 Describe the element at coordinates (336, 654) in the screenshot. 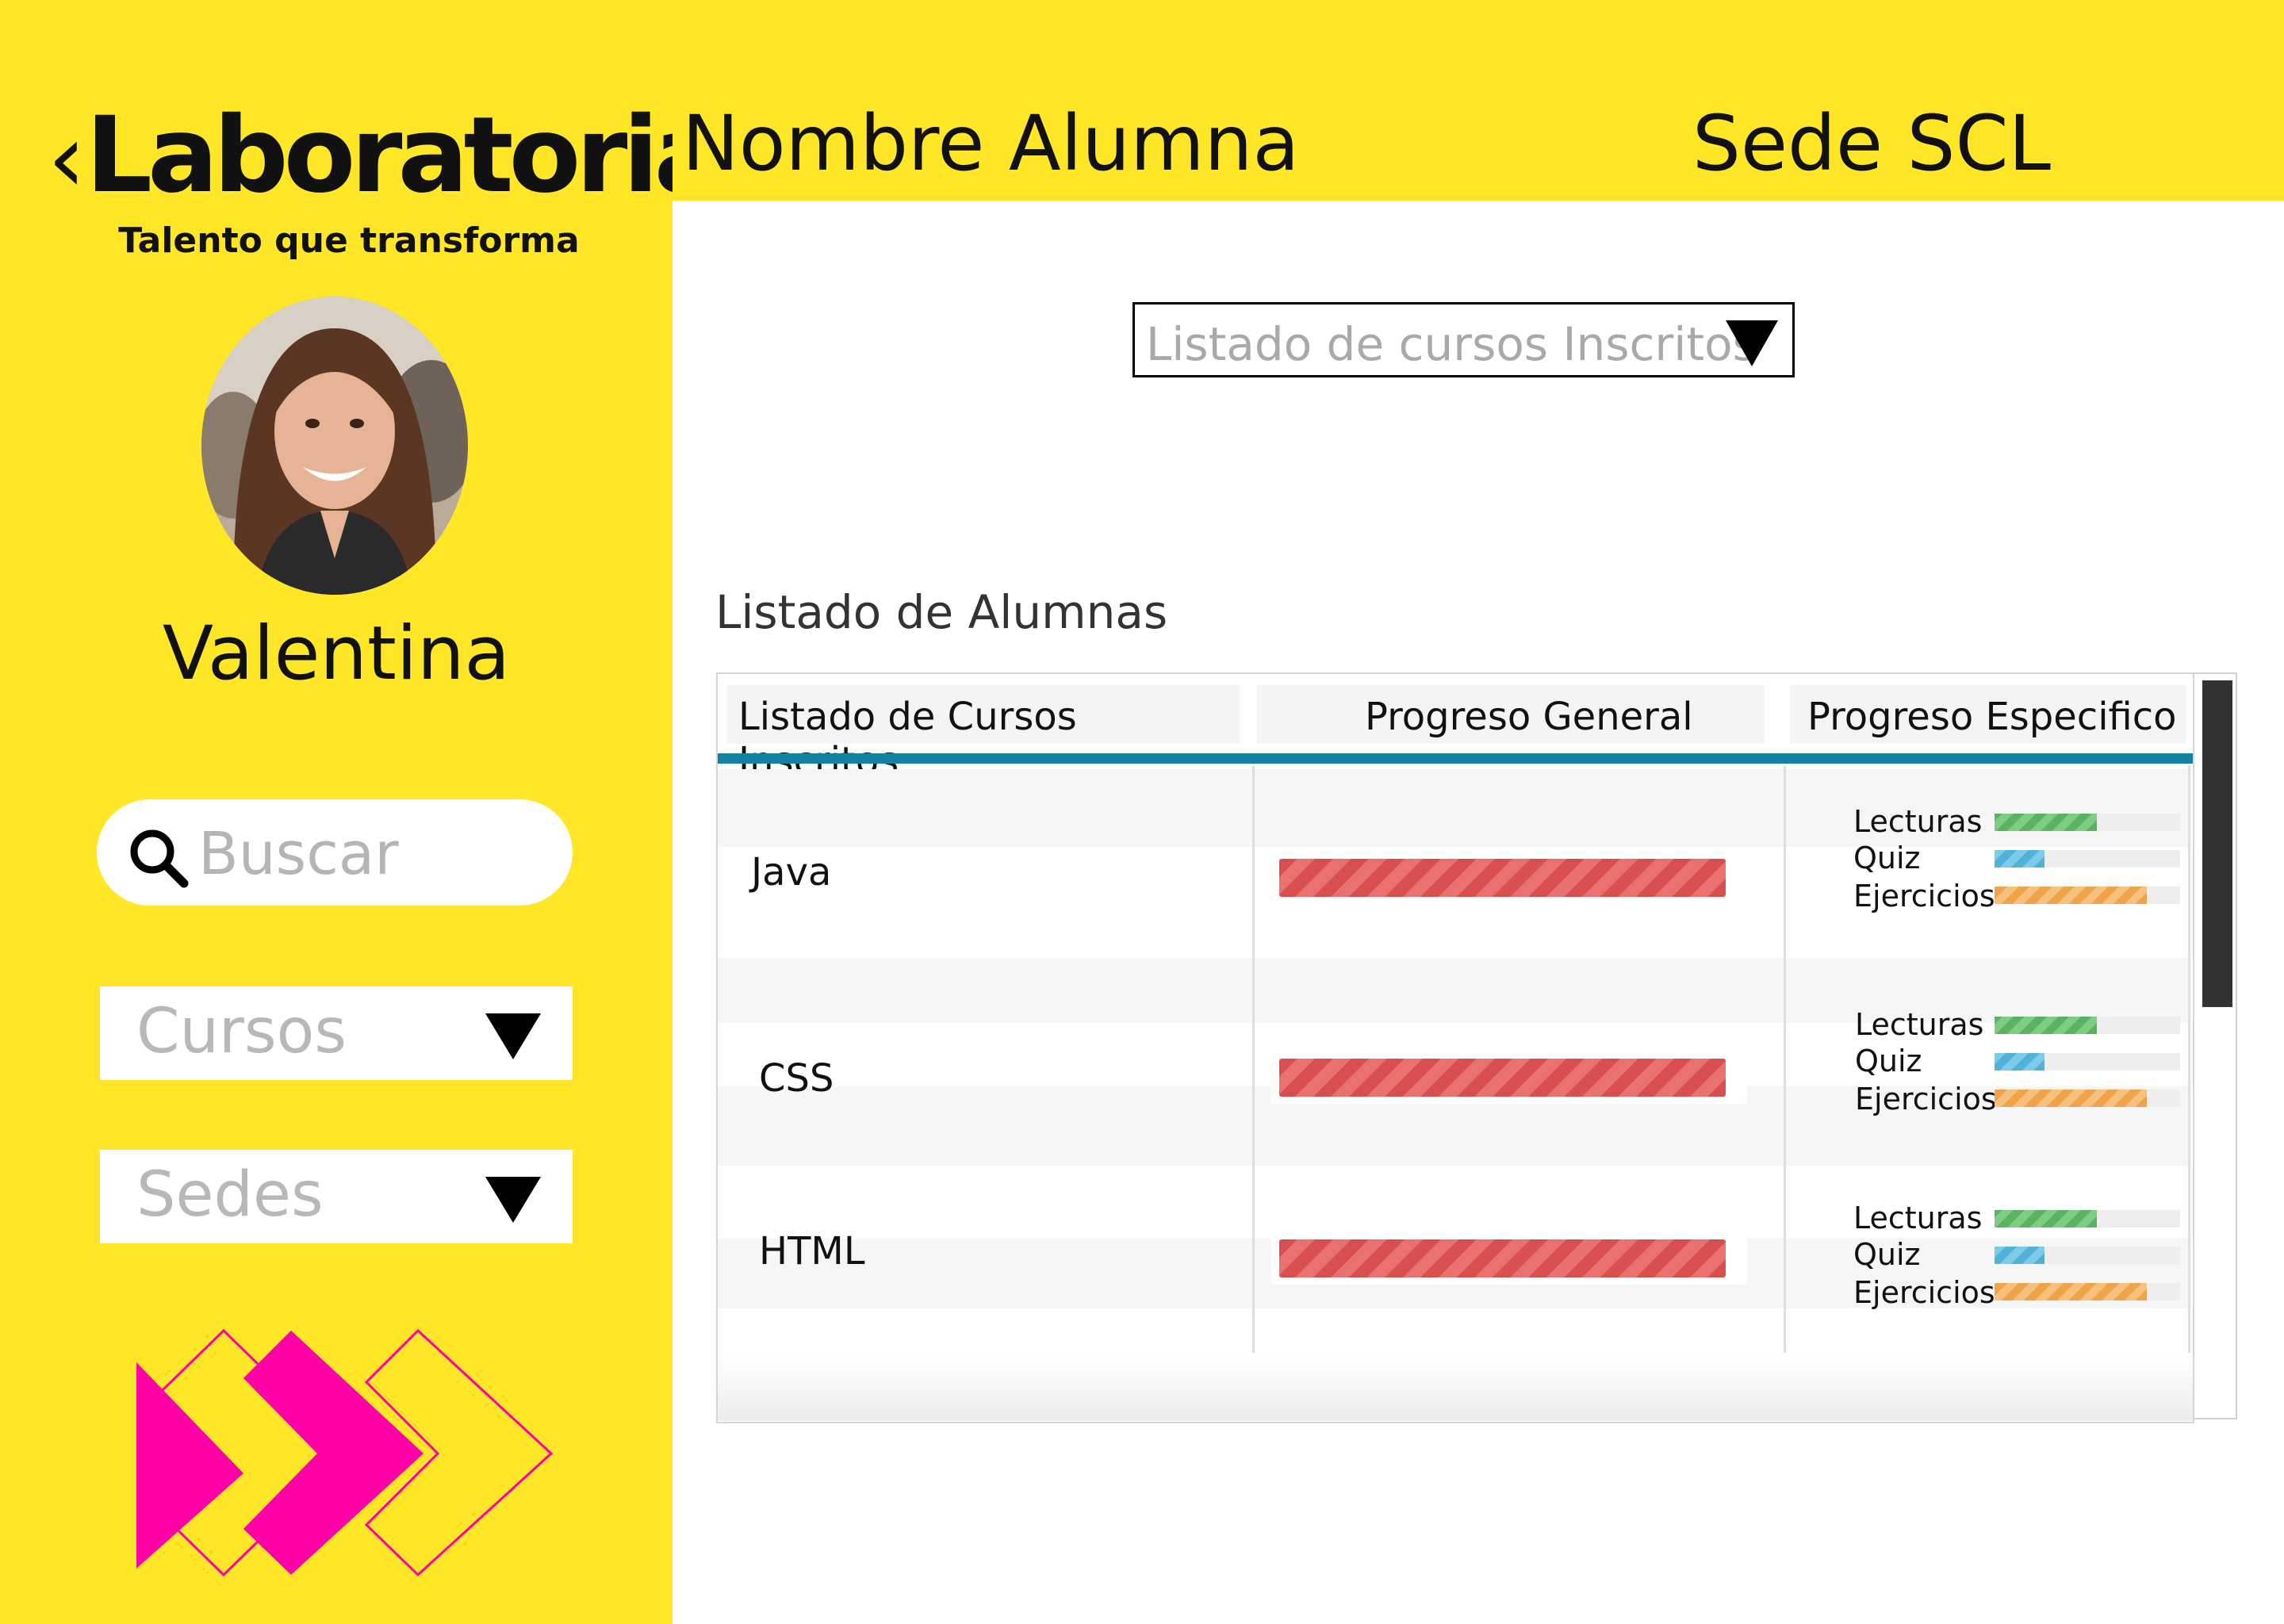

I see `student-name: Valentina` at that location.